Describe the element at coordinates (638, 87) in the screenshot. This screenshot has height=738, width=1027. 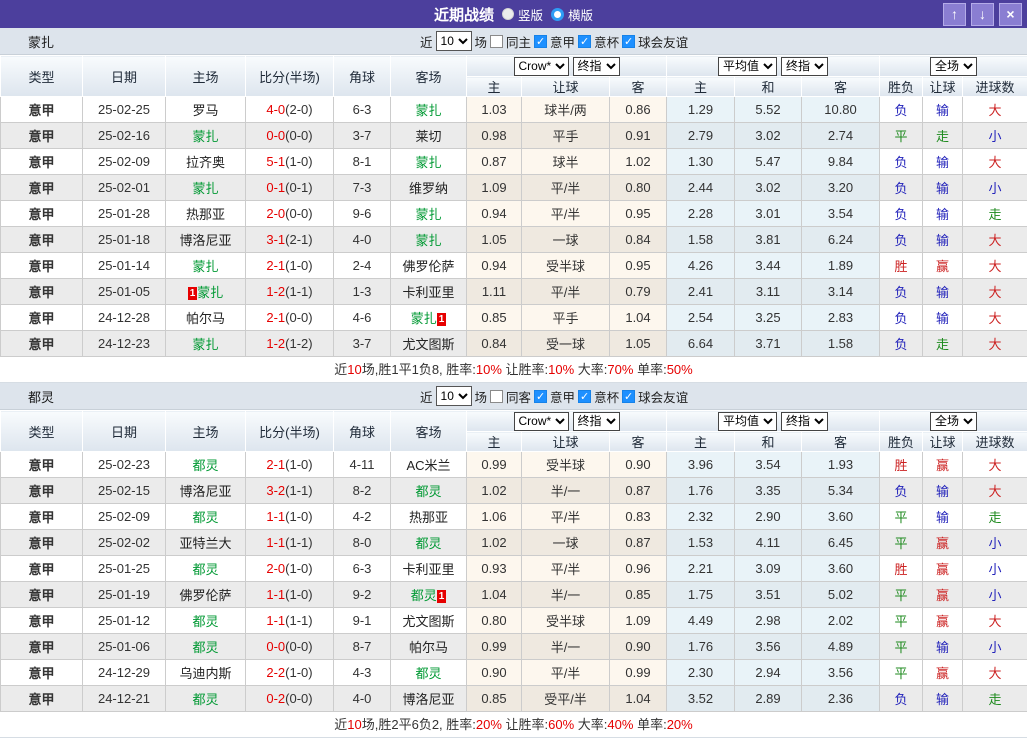
I see `sub-column-header-2: 客` at that location.